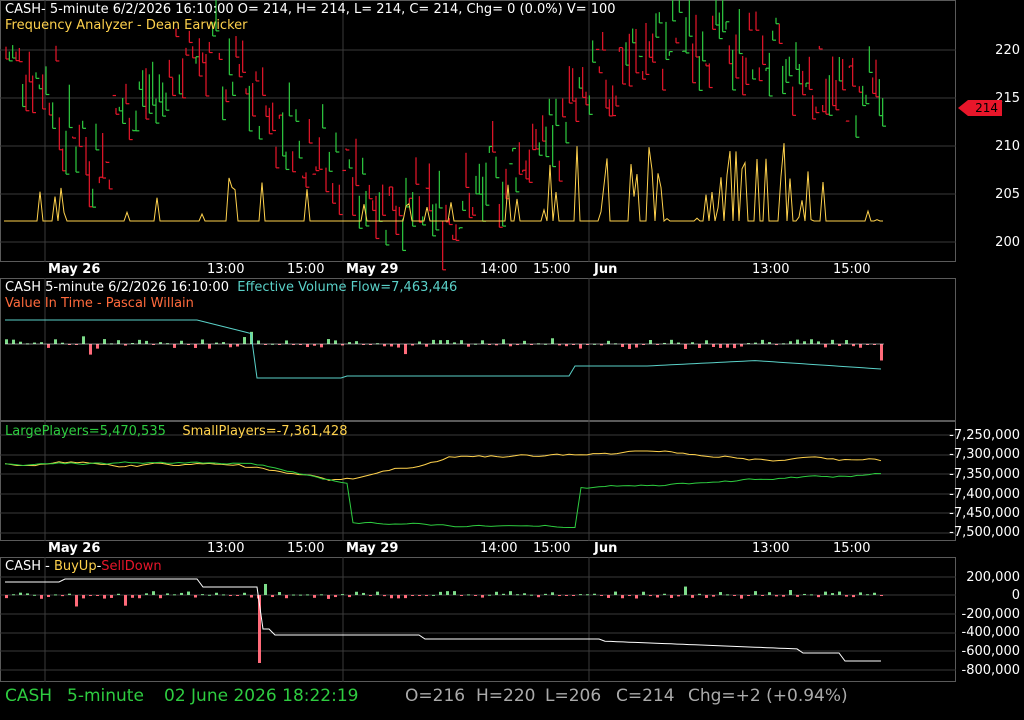 The width and height of the screenshot is (1024, 720). Describe the element at coordinates (984, 435) in the screenshot. I see `y-tick: -7,250,000` at that location.